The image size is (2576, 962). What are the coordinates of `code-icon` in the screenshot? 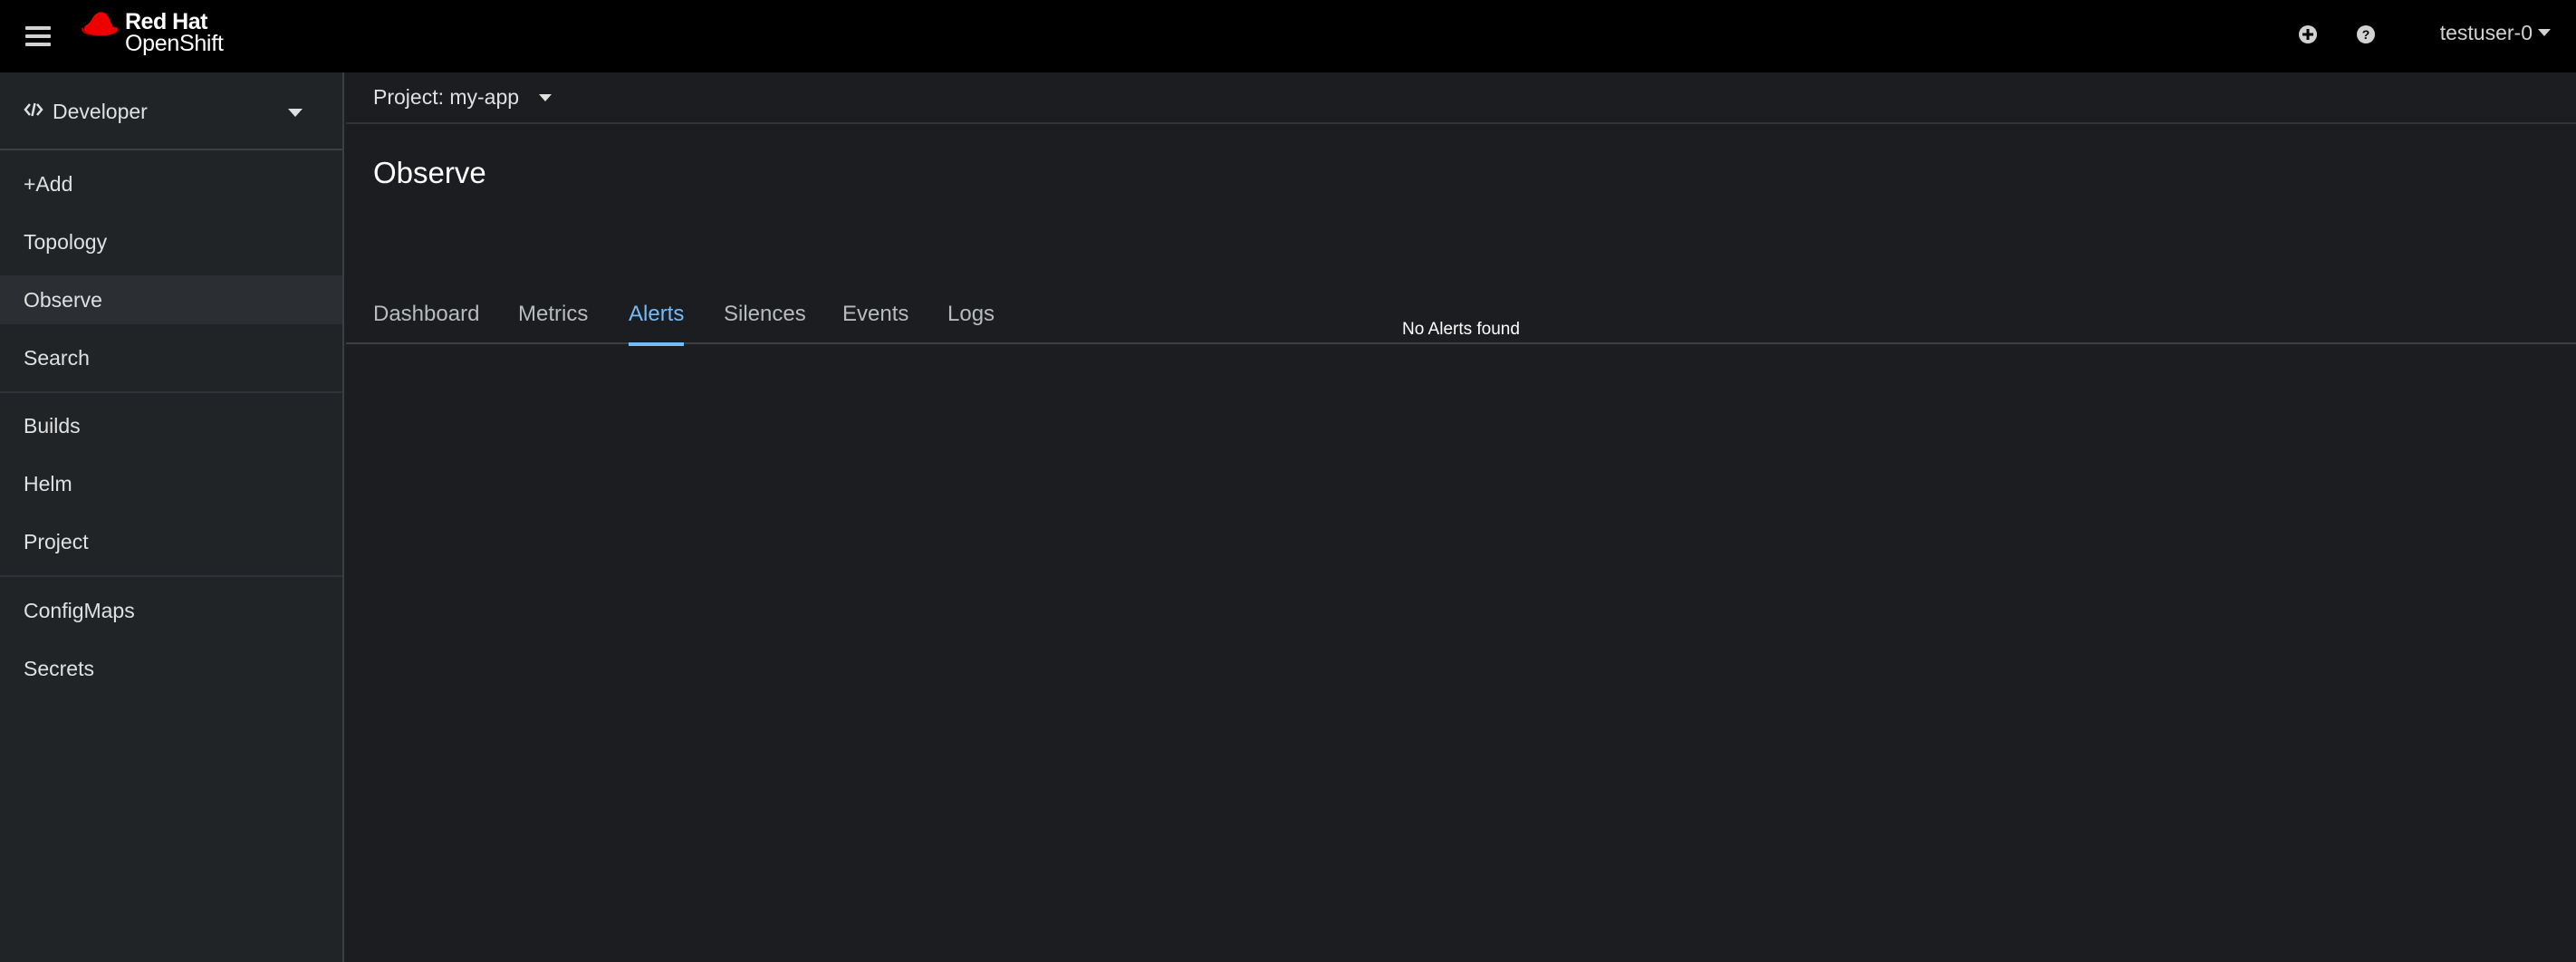 It's located at (33, 109).